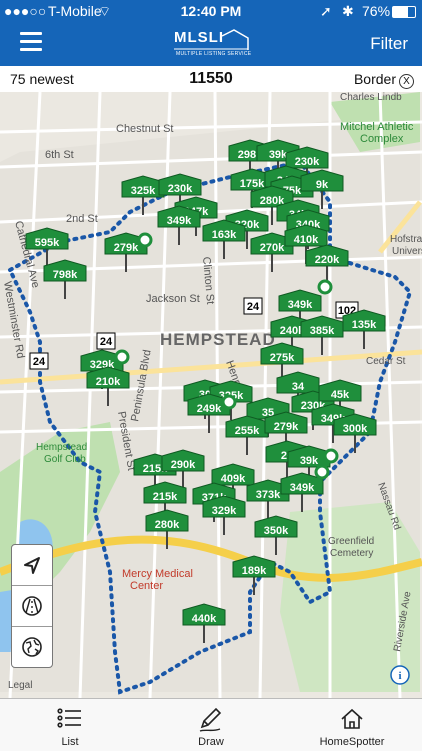 The image size is (422, 751). I want to click on place-label: Cemetery, so click(351, 553).